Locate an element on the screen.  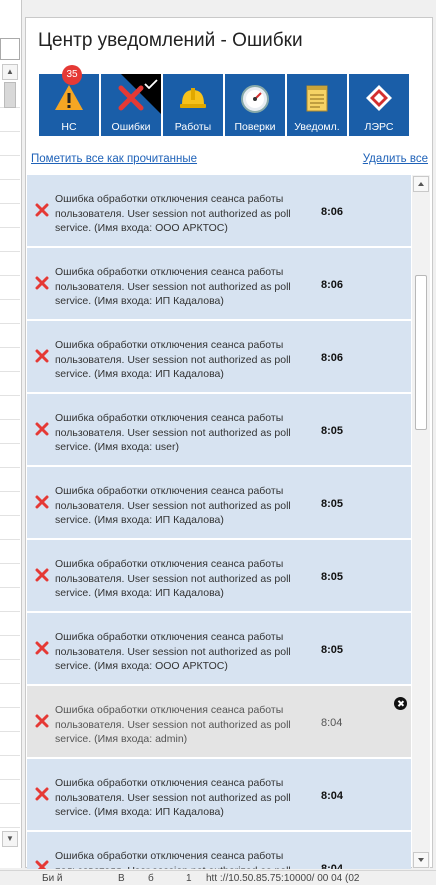
panel-title: Центр уведомлений - Ошибки is located at coordinates (170, 40).